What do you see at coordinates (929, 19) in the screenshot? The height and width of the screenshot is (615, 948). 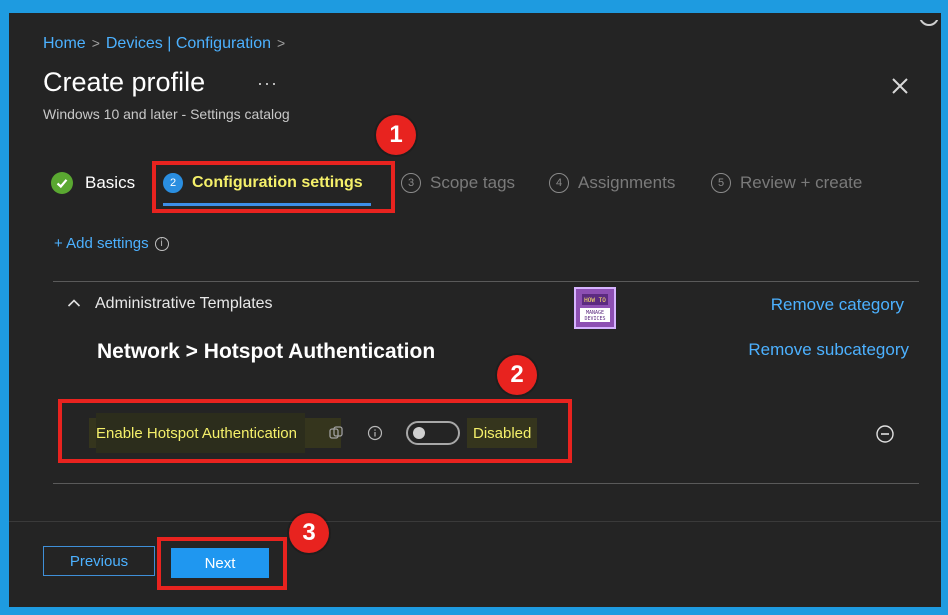 I see `window-corner-icon` at bounding box center [929, 19].